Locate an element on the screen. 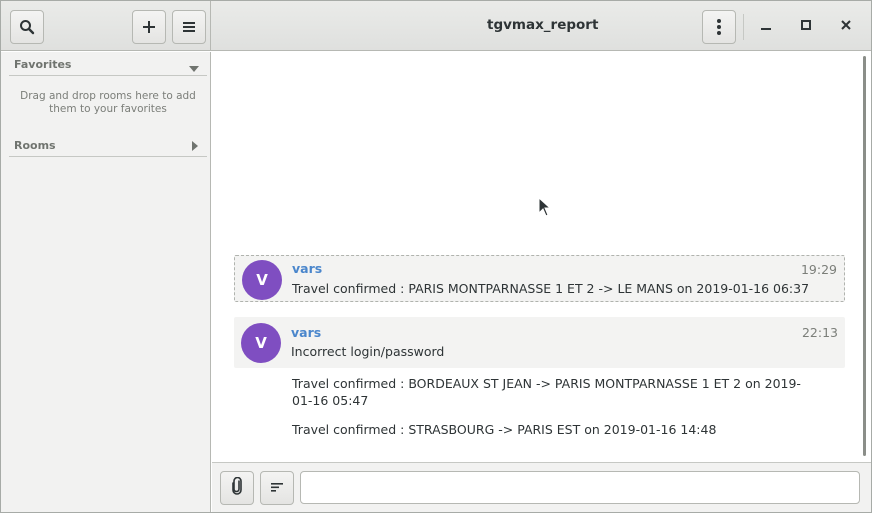 The image size is (872, 513). close-icon is located at coordinates (846, 26).